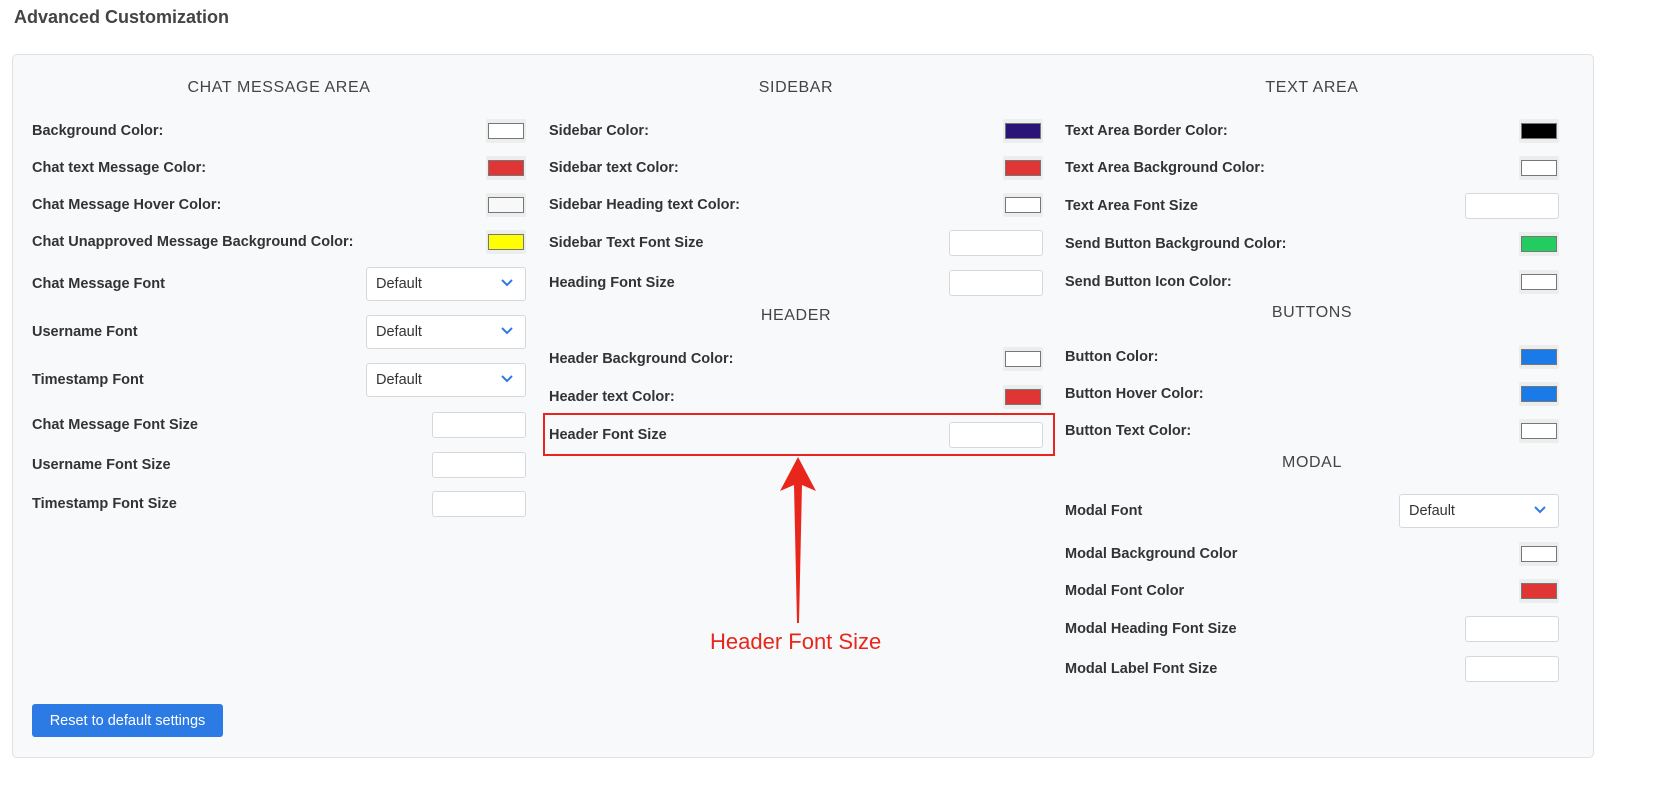 The image size is (1660, 806). Describe the element at coordinates (122, 17) in the screenshot. I see `page-title: Advanced Customization` at that location.